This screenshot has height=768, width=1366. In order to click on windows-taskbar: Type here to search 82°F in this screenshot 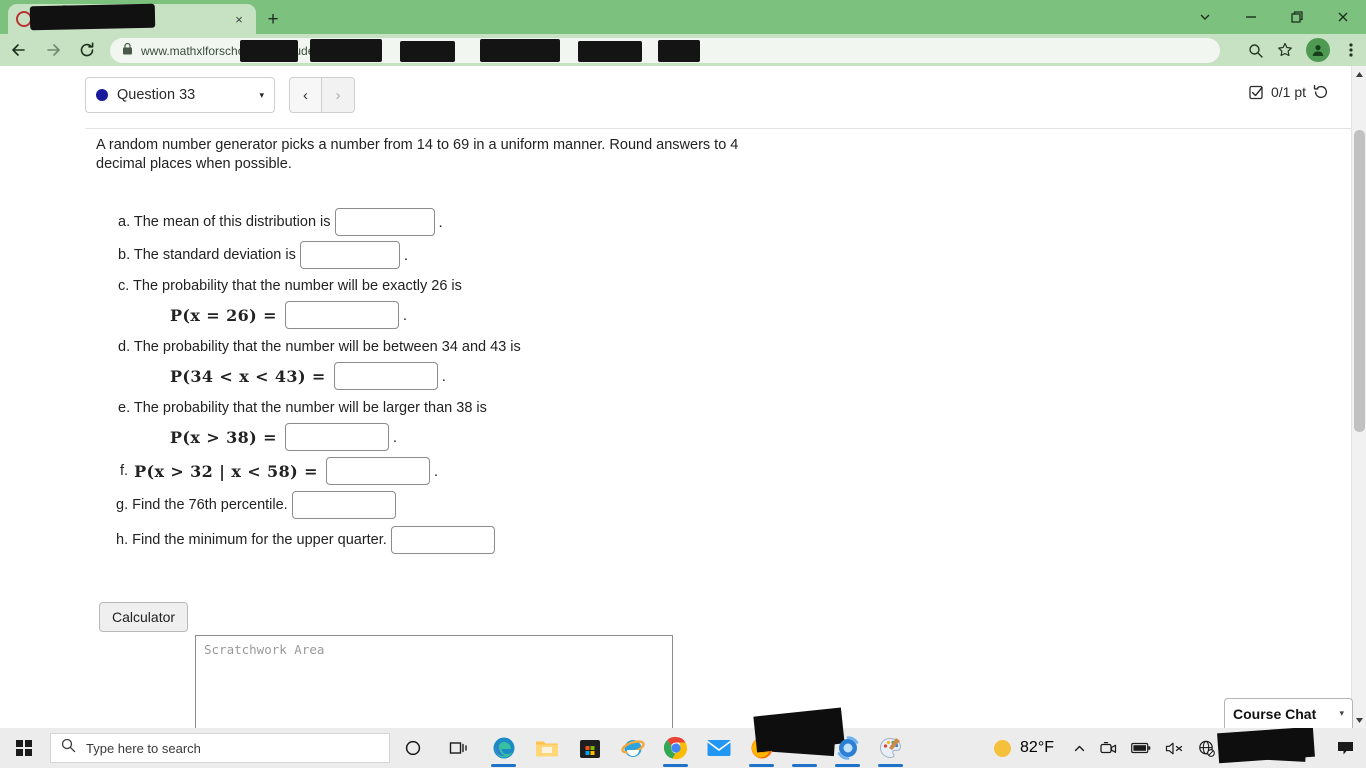, I will do `click(683, 737)`.